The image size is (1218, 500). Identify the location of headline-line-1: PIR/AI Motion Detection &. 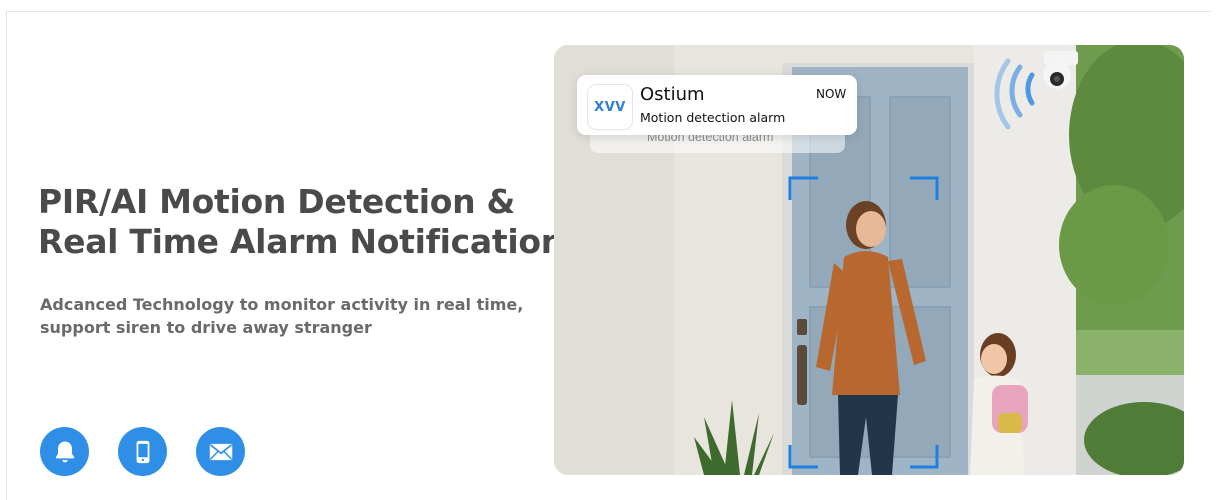
(276, 201).